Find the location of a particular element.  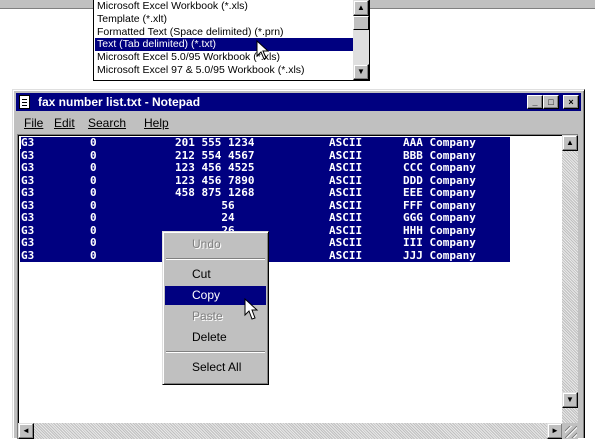

delete-label: Delete is located at coordinates (209, 337).